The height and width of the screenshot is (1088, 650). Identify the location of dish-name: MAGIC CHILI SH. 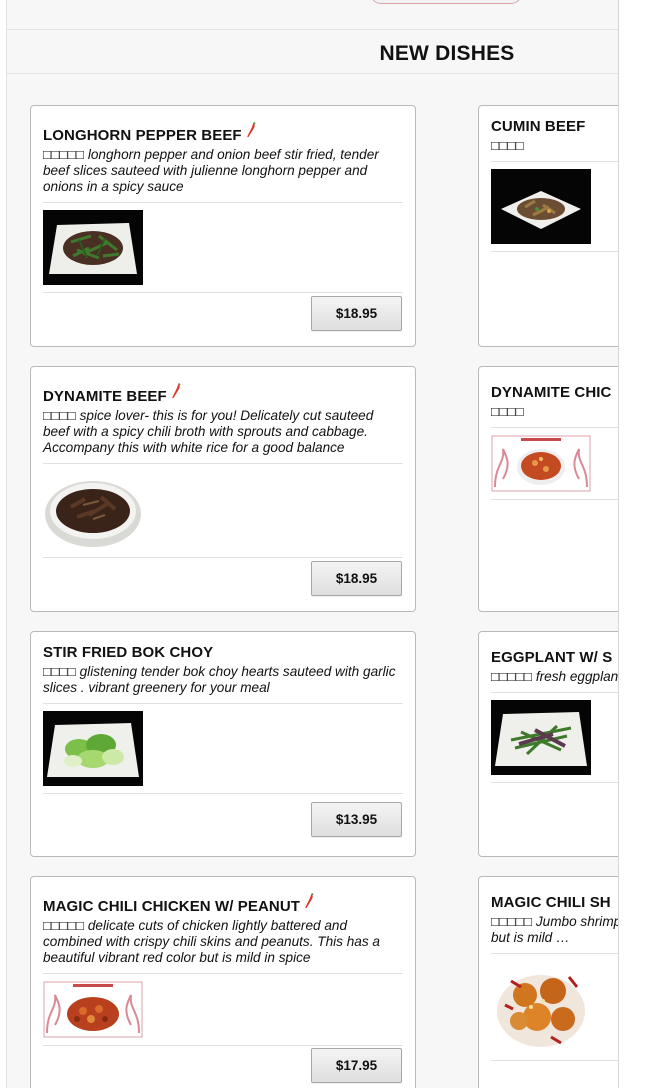
(551, 902).